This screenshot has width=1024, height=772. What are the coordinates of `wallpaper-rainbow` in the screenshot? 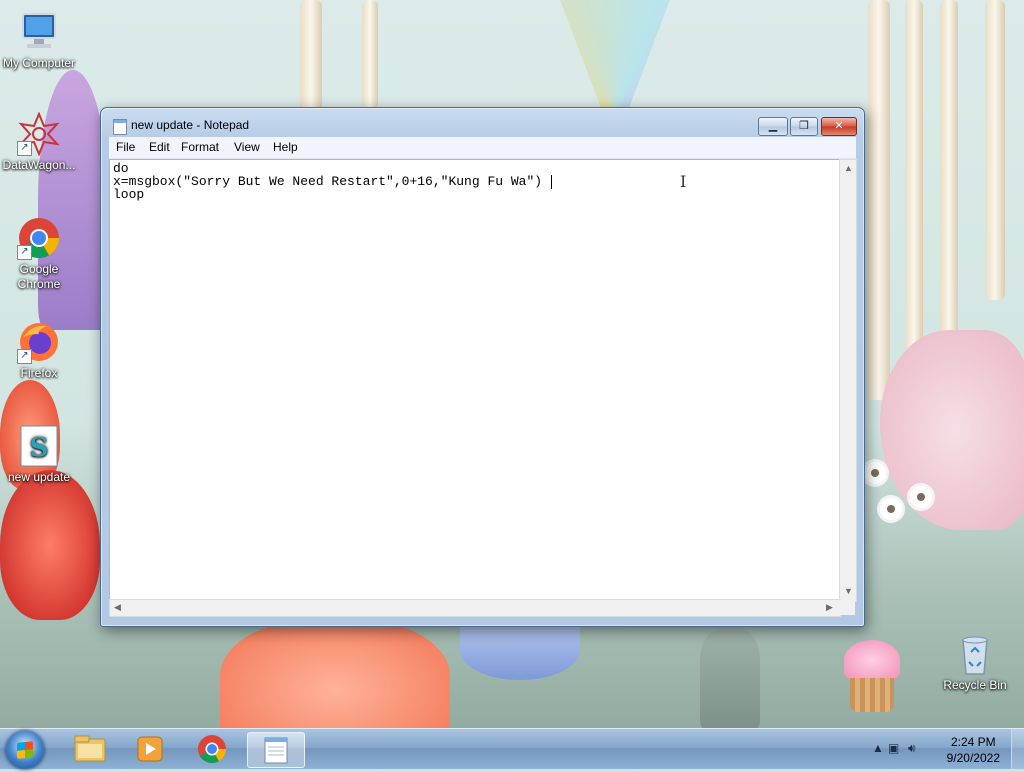 It's located at (615, 55).